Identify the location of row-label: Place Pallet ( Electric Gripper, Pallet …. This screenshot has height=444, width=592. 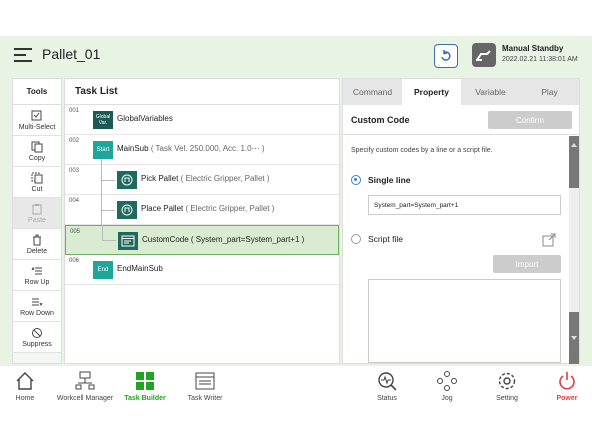
(207, 208).